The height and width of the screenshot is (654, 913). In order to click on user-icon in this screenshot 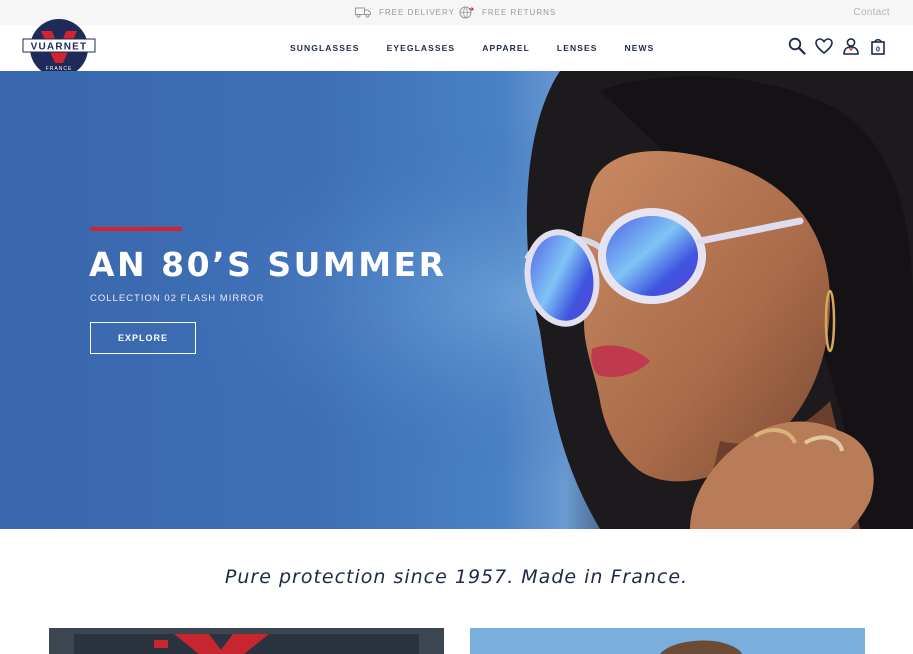, I will do `click(851, 46)`.